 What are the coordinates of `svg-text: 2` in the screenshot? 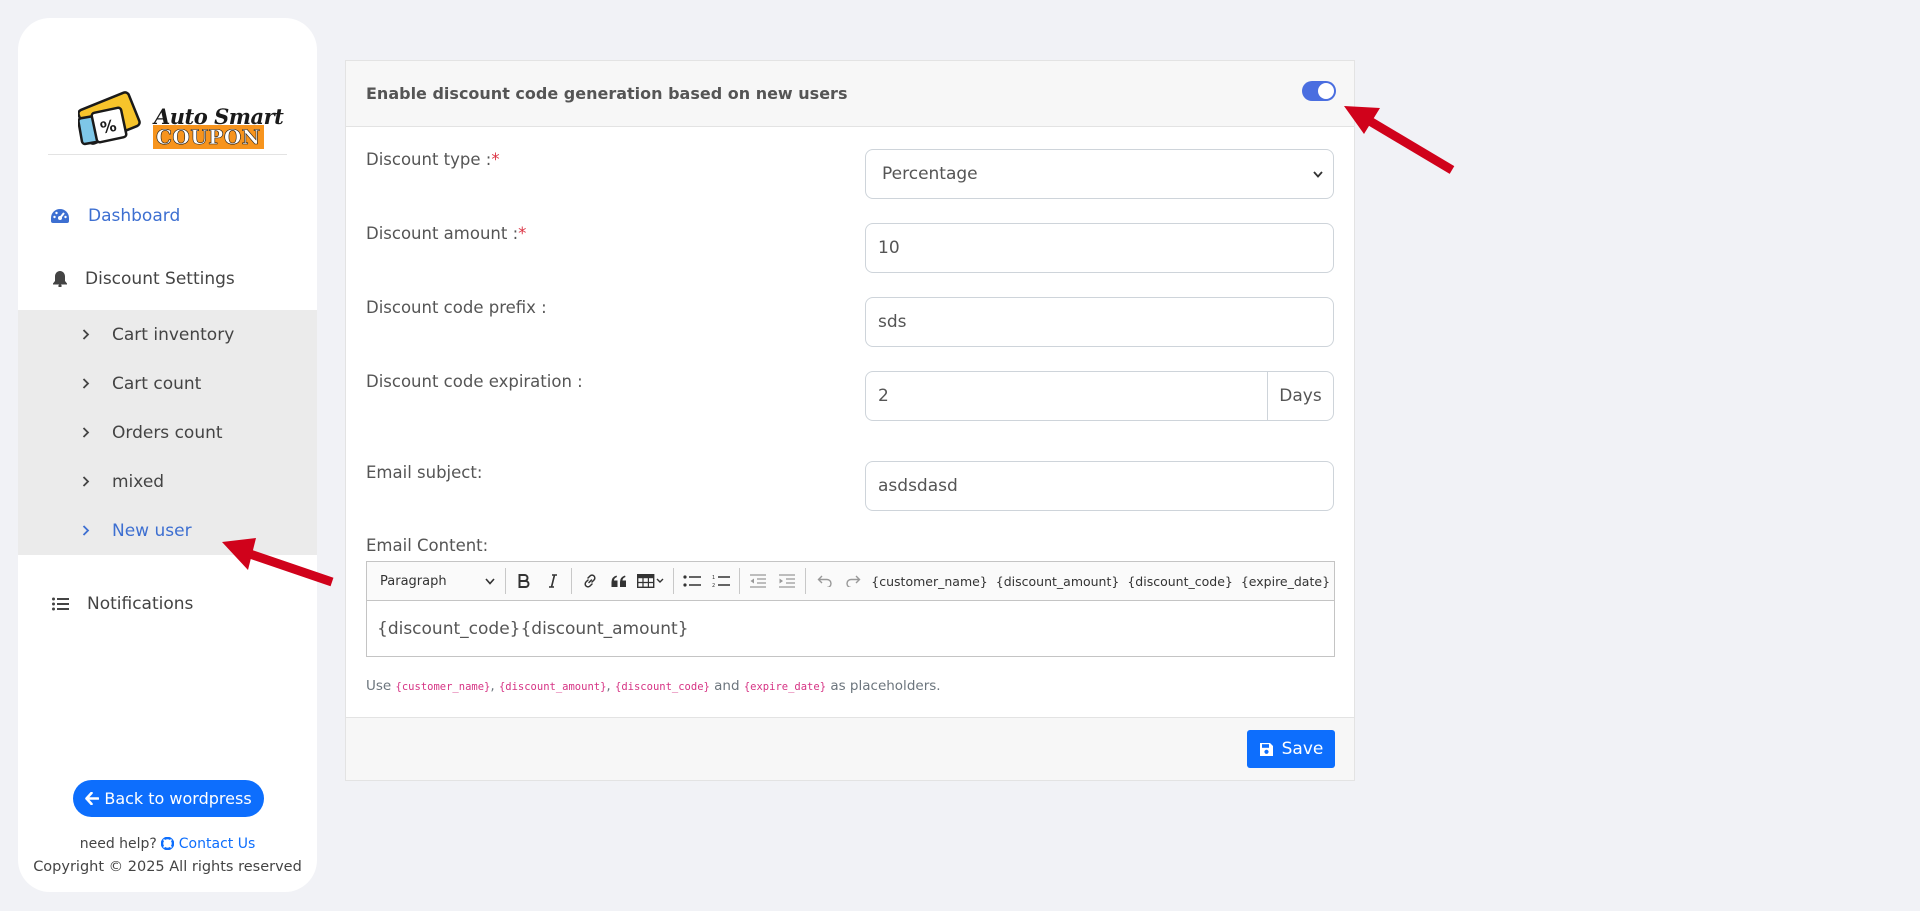 It's located at (713, 585).